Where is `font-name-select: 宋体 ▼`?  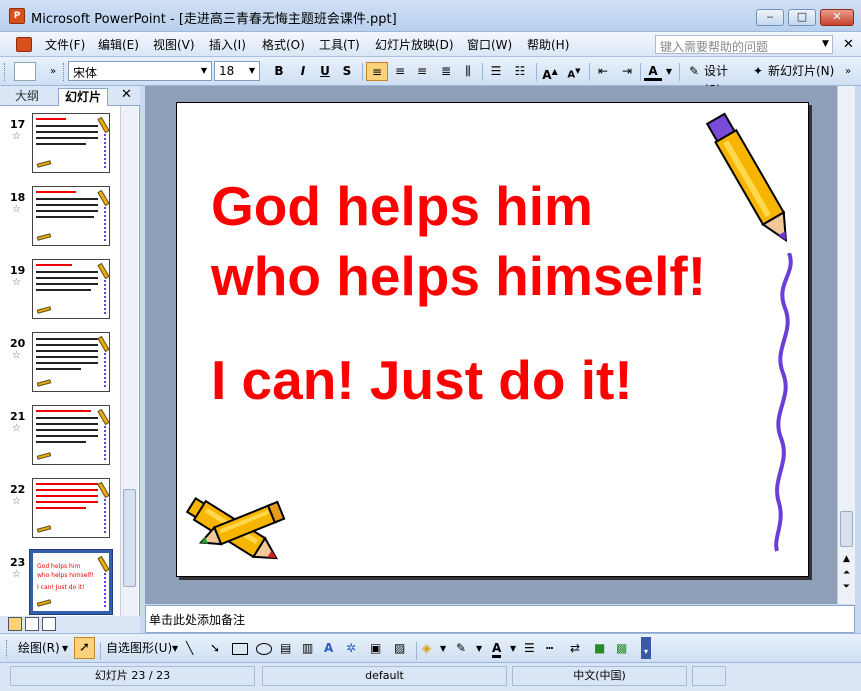
font-name-select: 宋体 ▼ is located at coordinates (140, 71).